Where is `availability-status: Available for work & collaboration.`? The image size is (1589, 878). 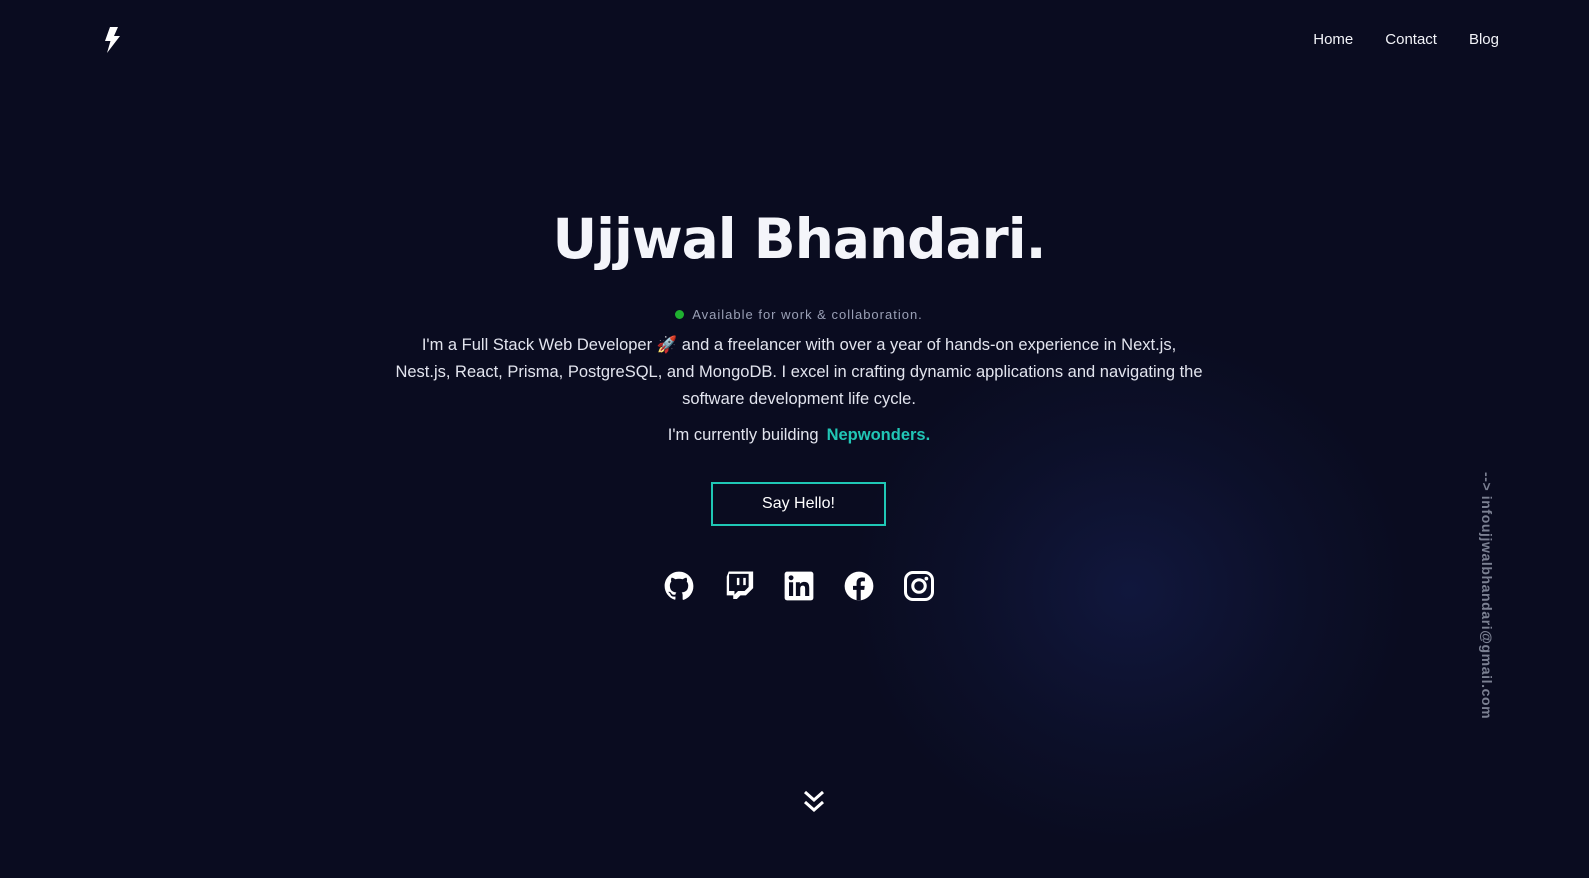 availability-status: Available for work & collaboration. is located at coordinates (794, 315).